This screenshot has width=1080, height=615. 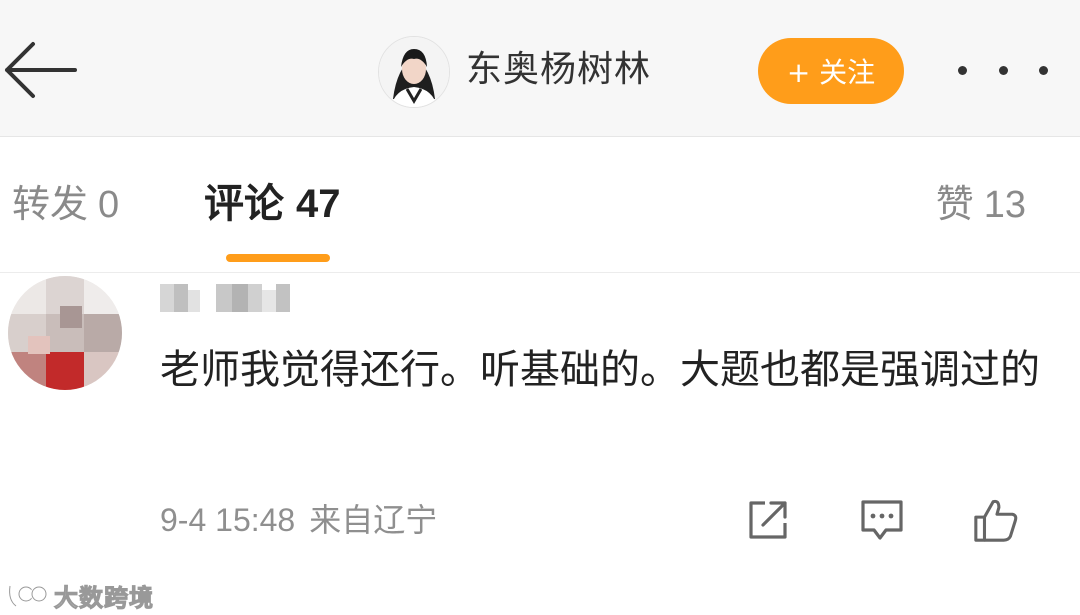 I want to click on tab-likes-count: 13, so click(x=1004, y=205).